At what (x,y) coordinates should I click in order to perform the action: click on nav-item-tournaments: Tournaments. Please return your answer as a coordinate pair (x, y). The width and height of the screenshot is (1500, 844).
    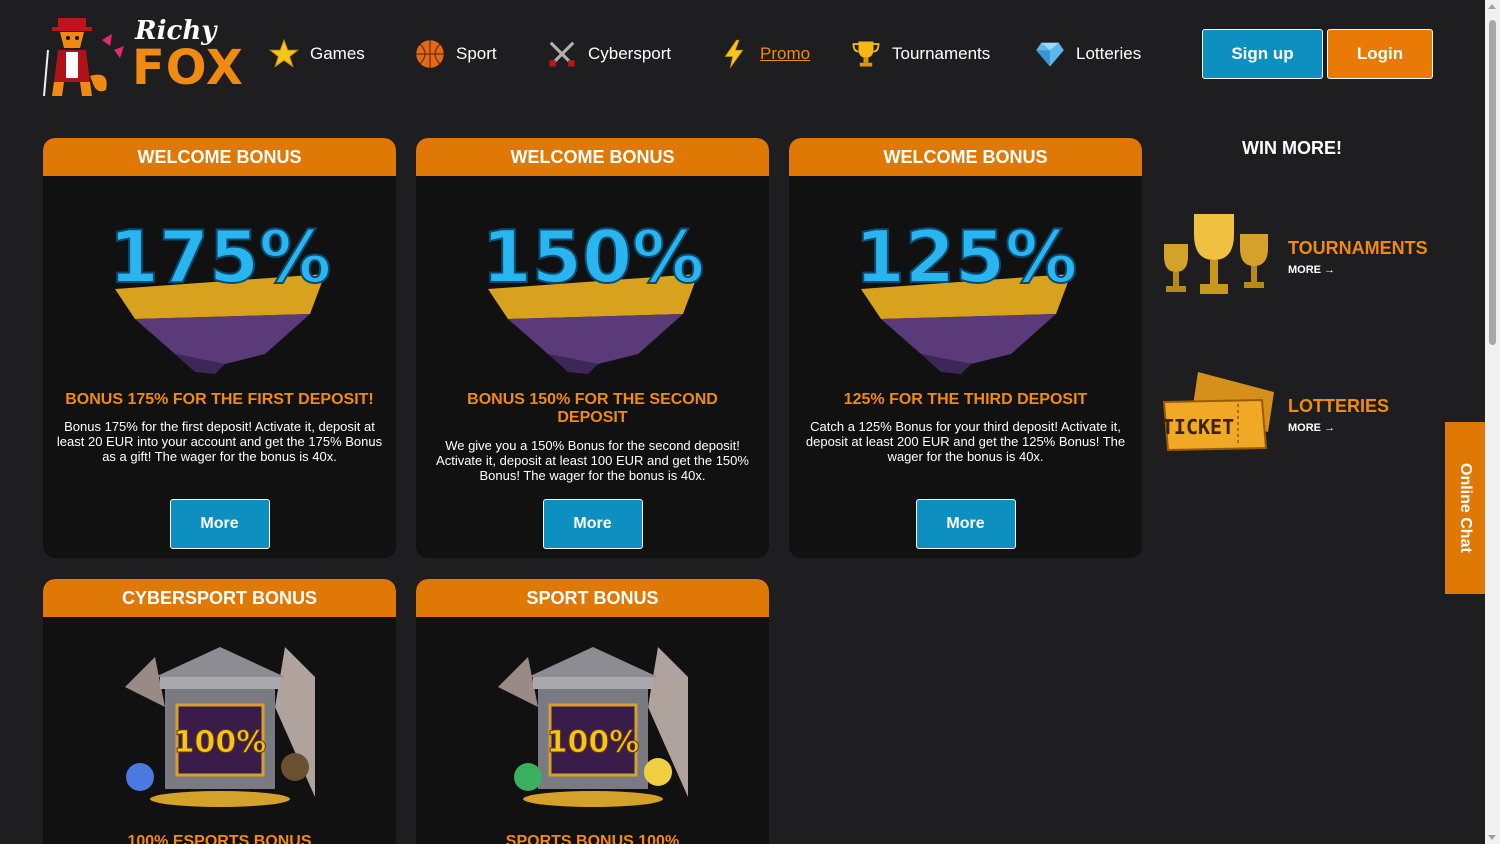
    Looking at the image, I should click on (920, 54).